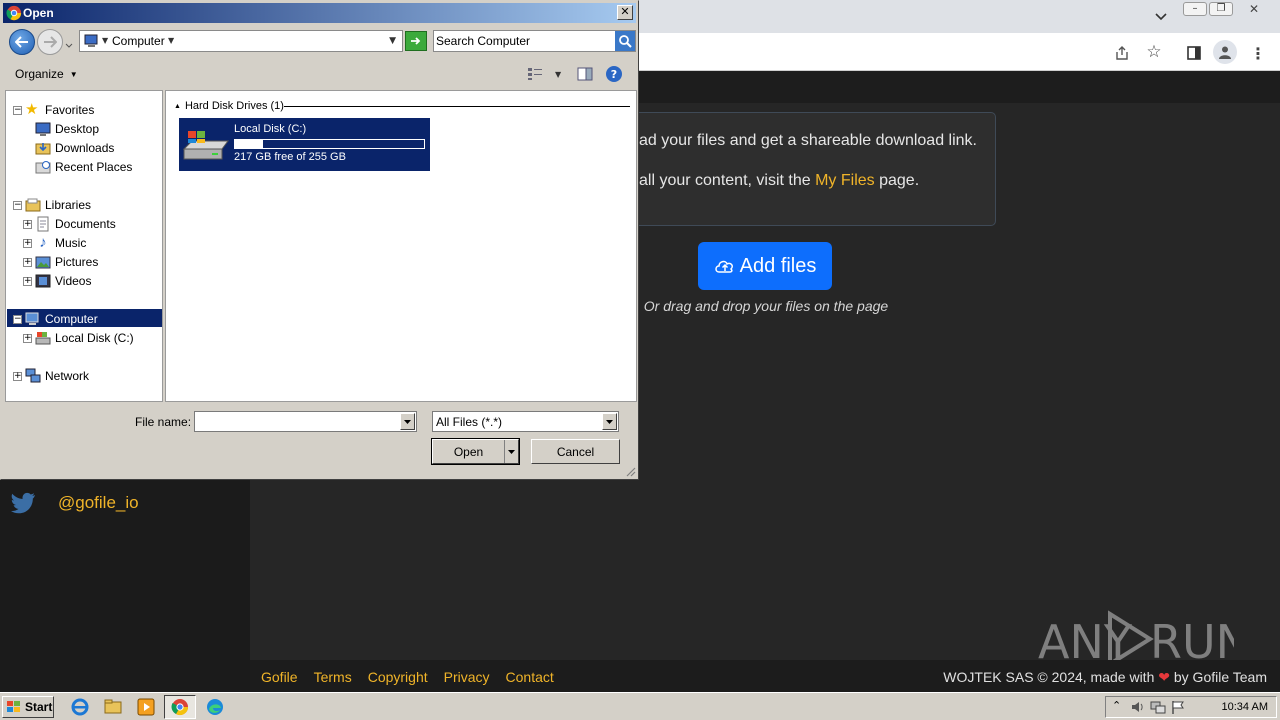 The width and height of the screenshot is (1280, 720). I want to click on start-button: Start, so click(28, 707).